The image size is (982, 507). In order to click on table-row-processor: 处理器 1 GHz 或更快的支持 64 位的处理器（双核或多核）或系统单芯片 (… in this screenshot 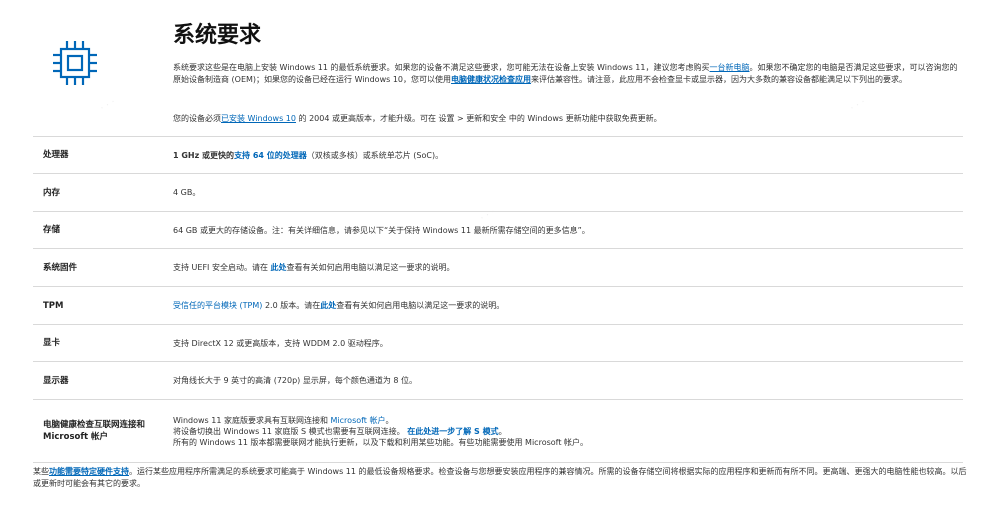, I will do `click(498, 154)`.